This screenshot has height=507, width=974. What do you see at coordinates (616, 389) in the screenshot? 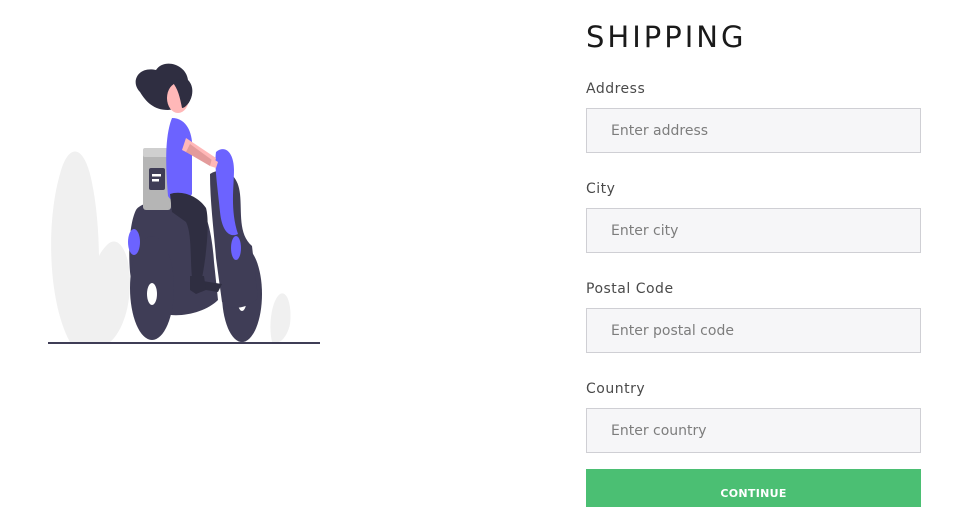
I see `country-label: Country` at bounding box center [616, 389].